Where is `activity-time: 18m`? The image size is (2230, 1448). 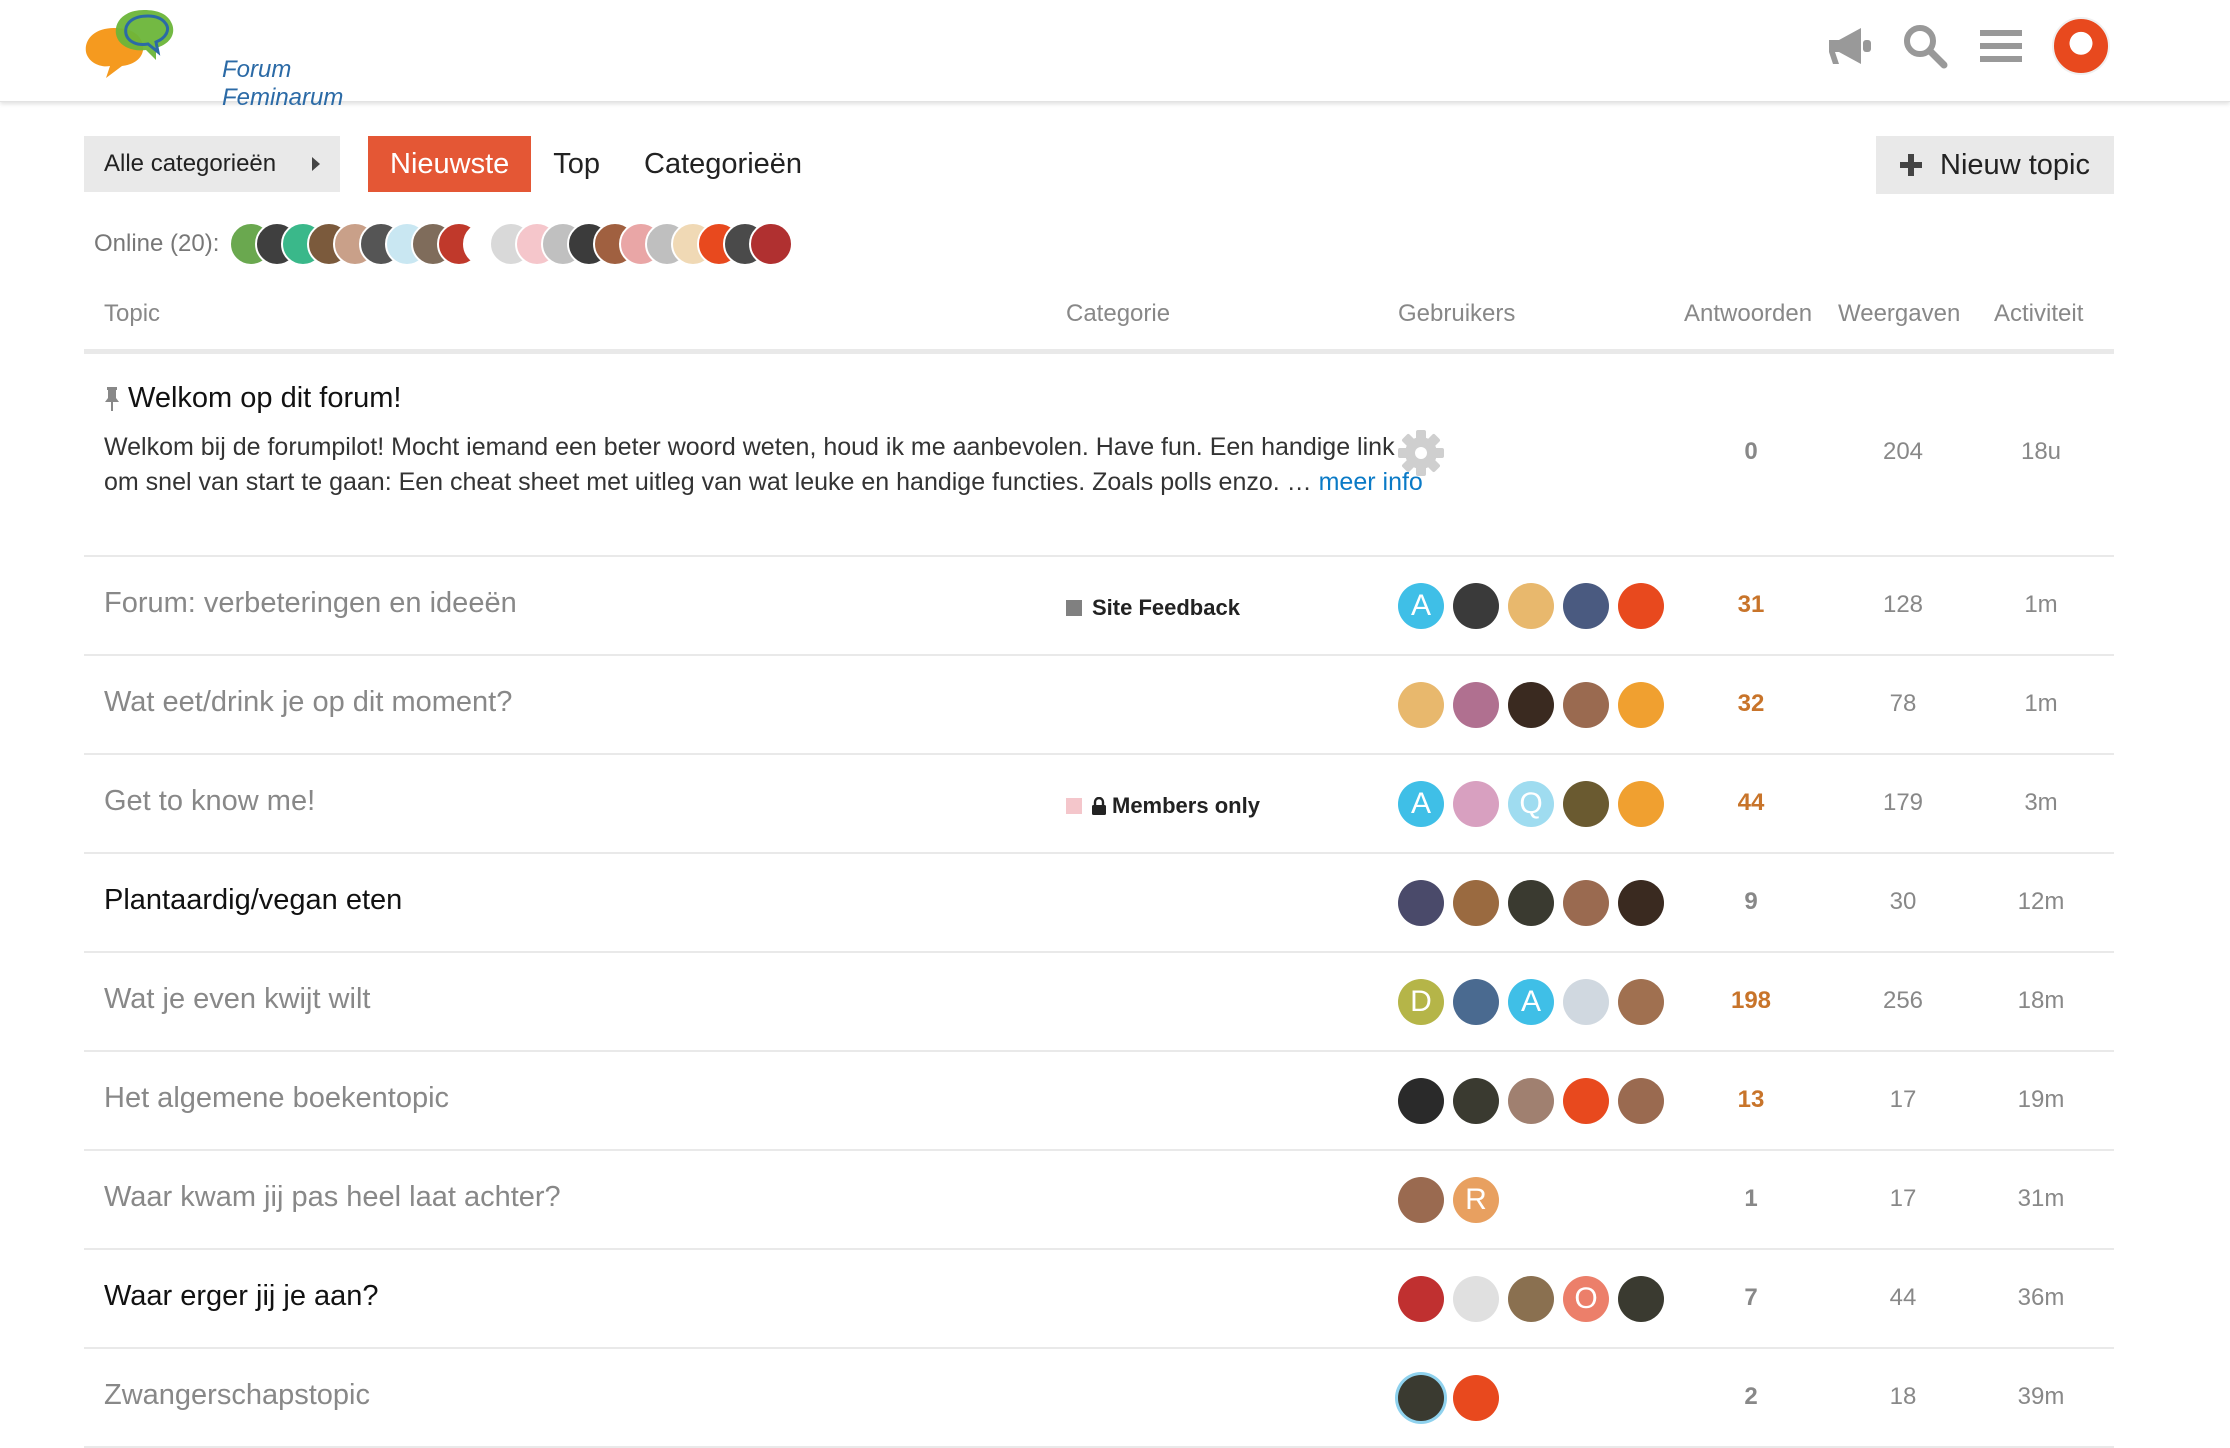 activity-time: 18m is located at coordinates (2041, 1001).